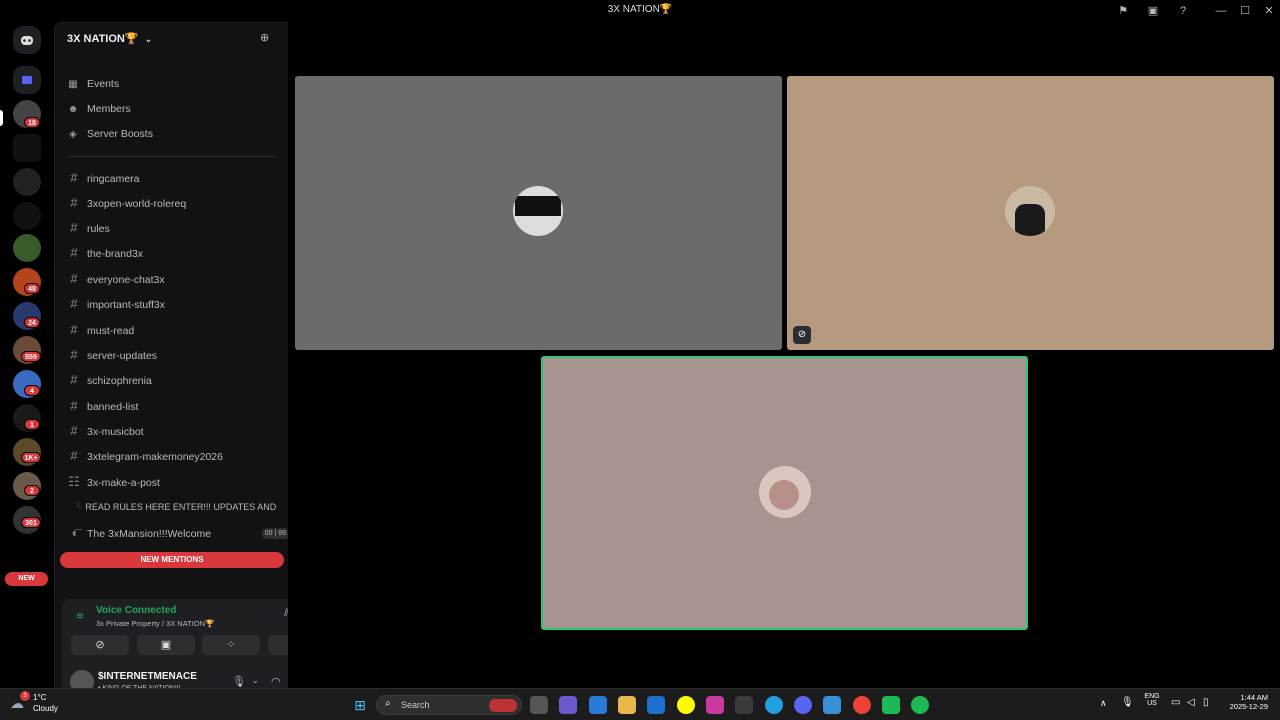 The height and width of the screenshot is (720, 1280). What do you see at coordinates (31, 457) in the screenshot?
I see `mention-badge: 1K+` at bounding box center [31, 457].